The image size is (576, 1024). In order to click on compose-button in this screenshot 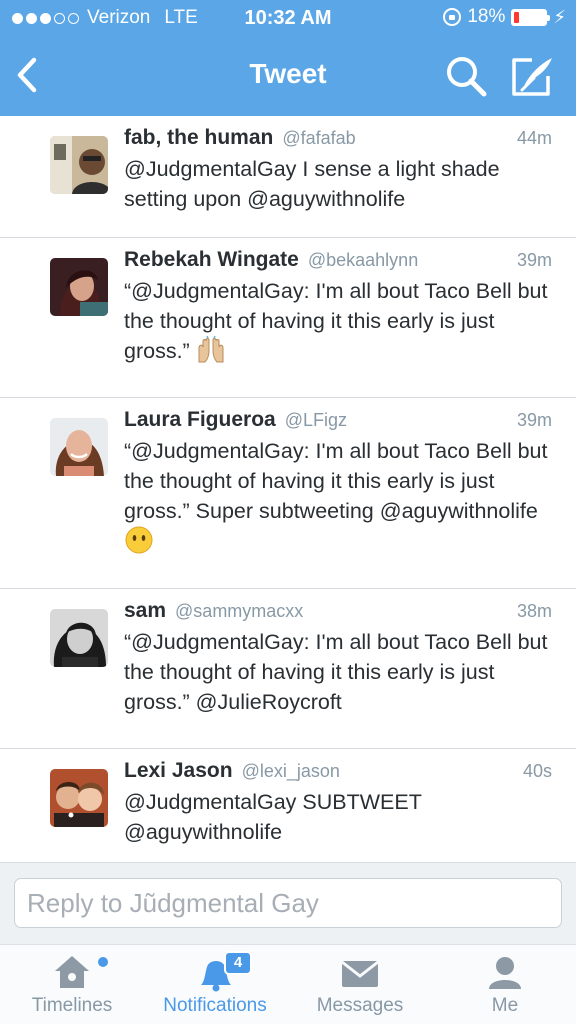, I will do `click(533, 77)`.